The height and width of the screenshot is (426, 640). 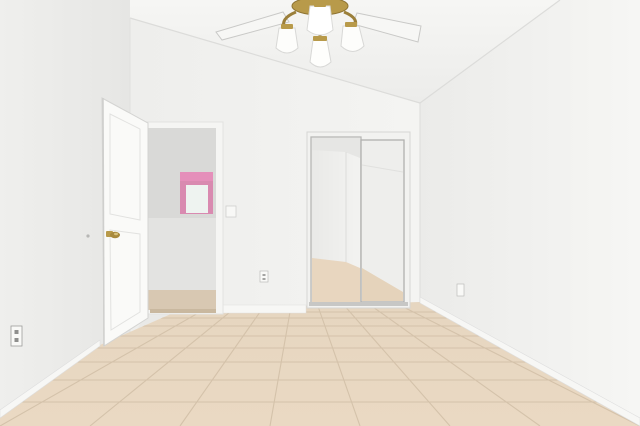 I want to click on closet-track, so click(x=358, y=304).